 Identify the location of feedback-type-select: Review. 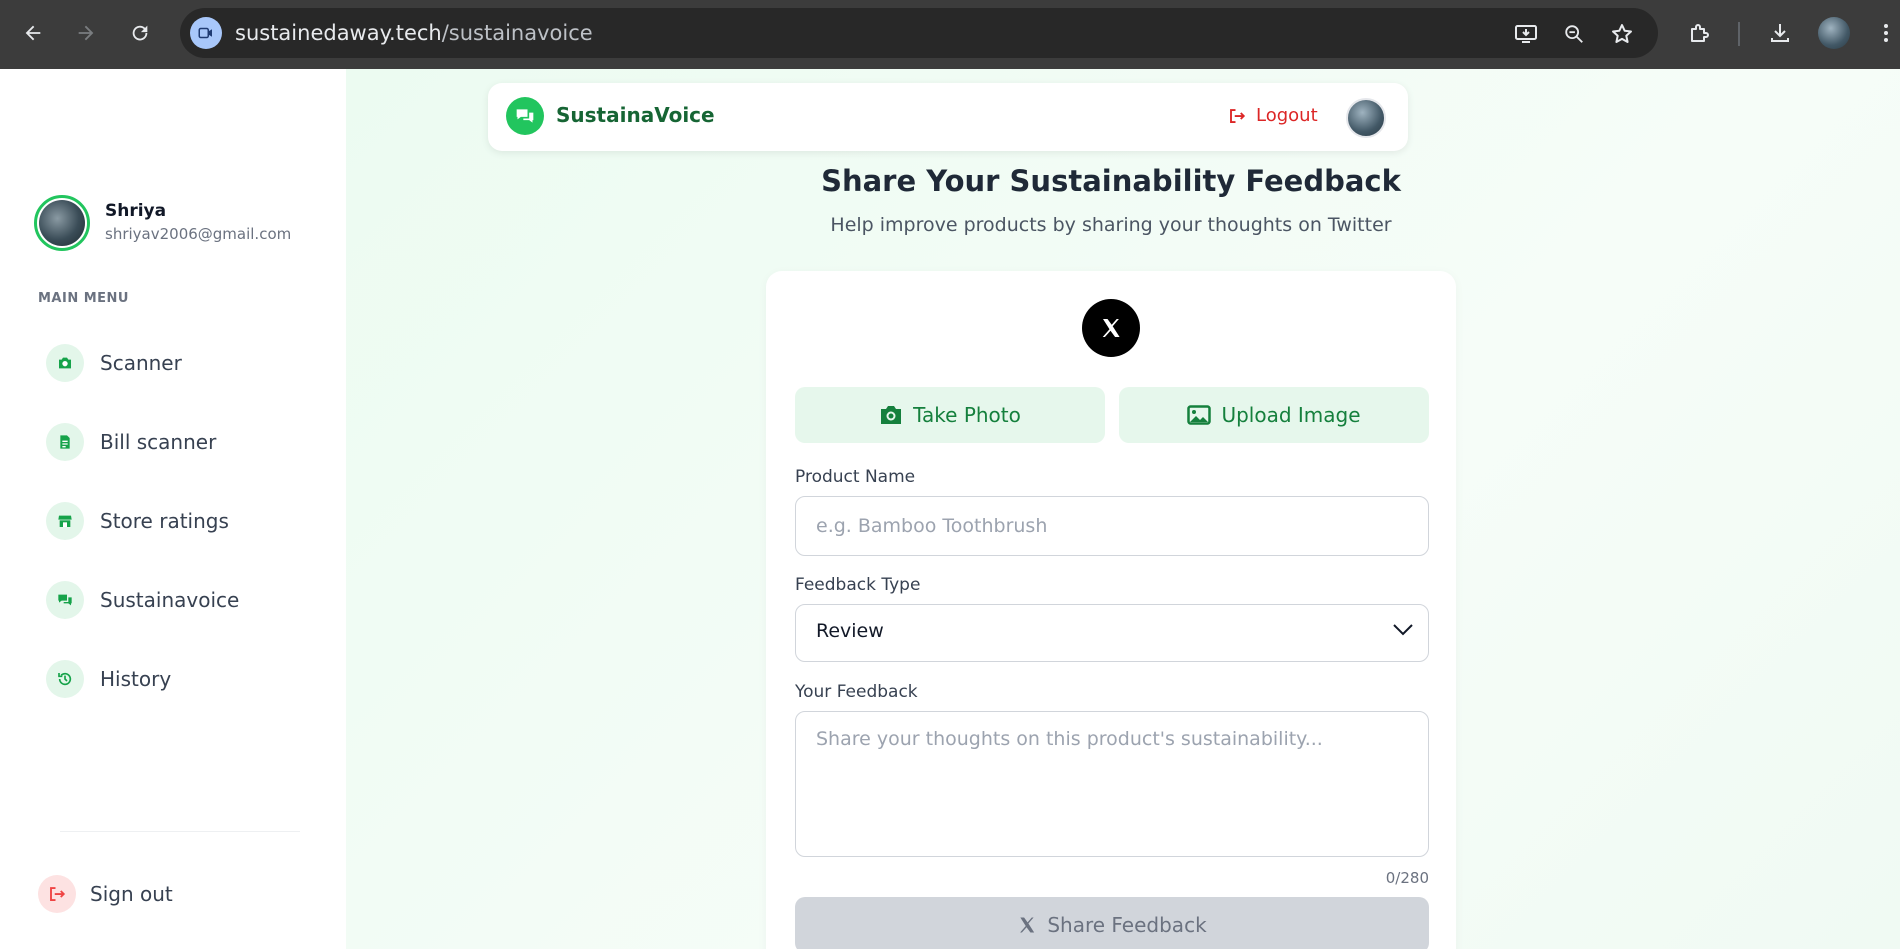
(1112, 633).